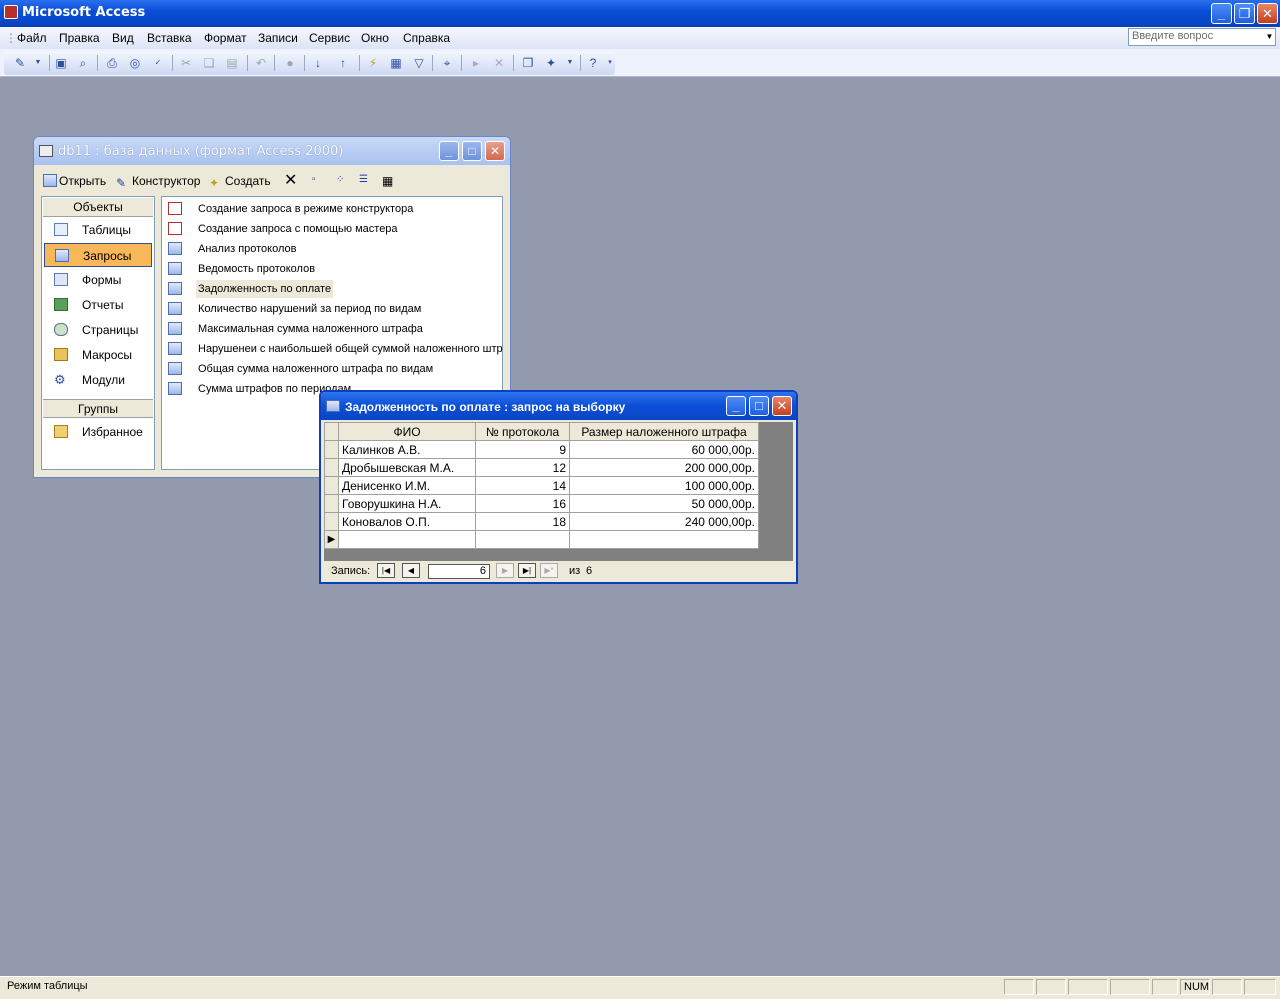  I want to click on create-button: ✦ Создать, so click(240, 182).